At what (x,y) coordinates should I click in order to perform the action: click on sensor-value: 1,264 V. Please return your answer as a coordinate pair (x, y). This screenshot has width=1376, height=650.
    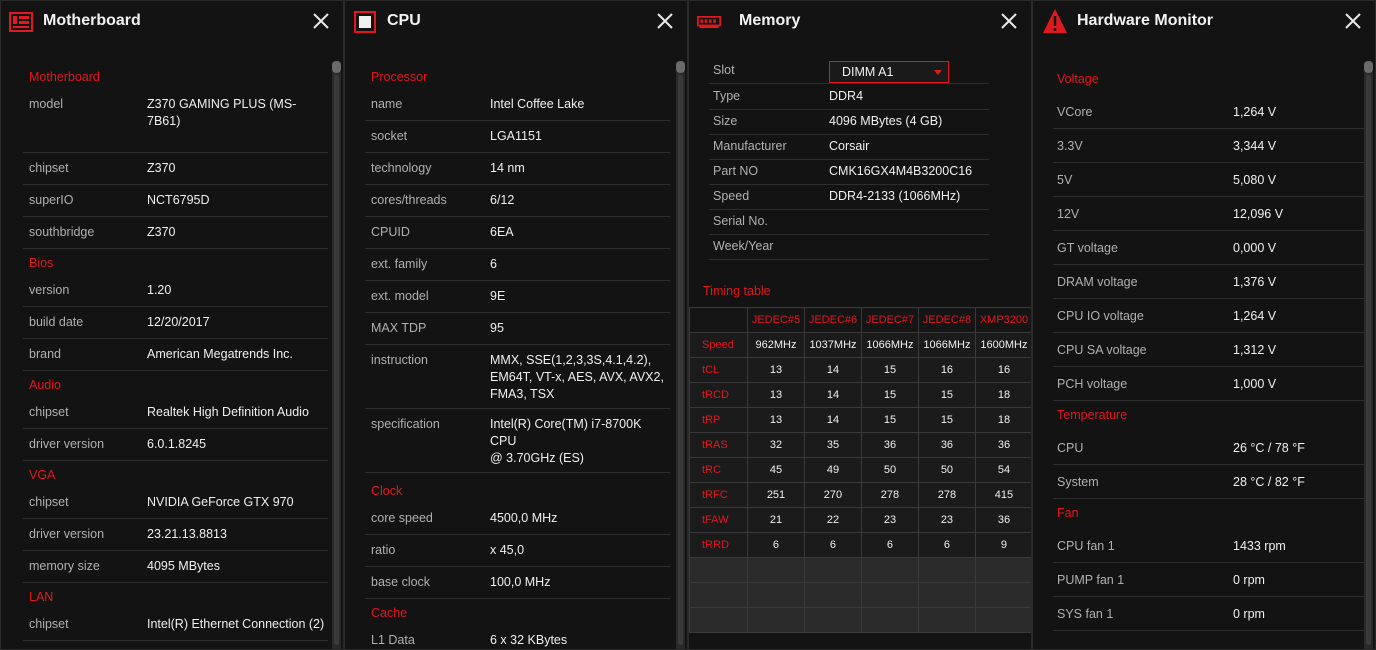
    Looking at the image, I should click on (1255, 112).